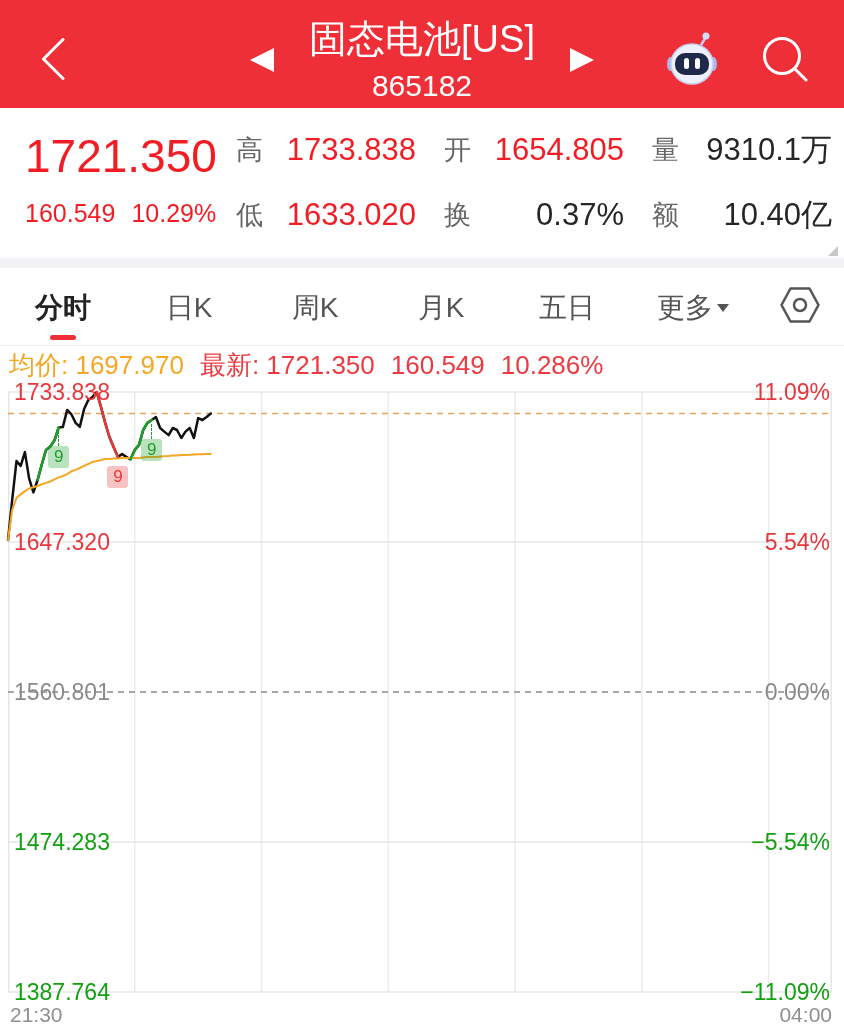 The width and height of the screenshot is (844, 1024). What do you see at coordinates (53, 59) in the screenshot?
I see `back-icon` at bounding box center [53, 59].